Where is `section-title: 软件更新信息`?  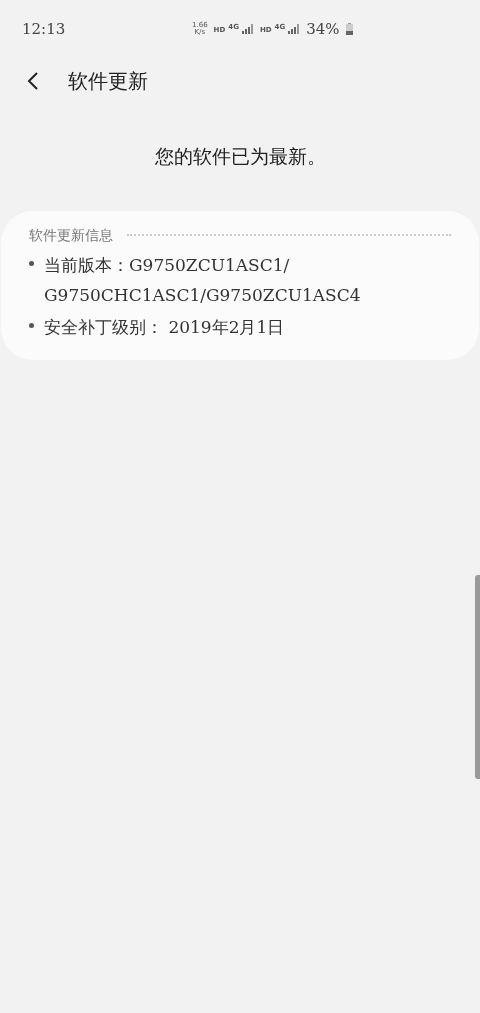 section-title: 软件更新信息 is located at coordinates (71, 235).